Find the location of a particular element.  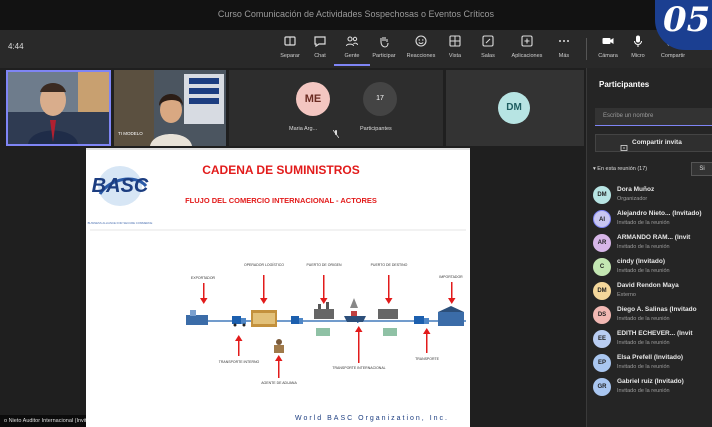

avatar-dm: DM is located at coordinates (514, 108).